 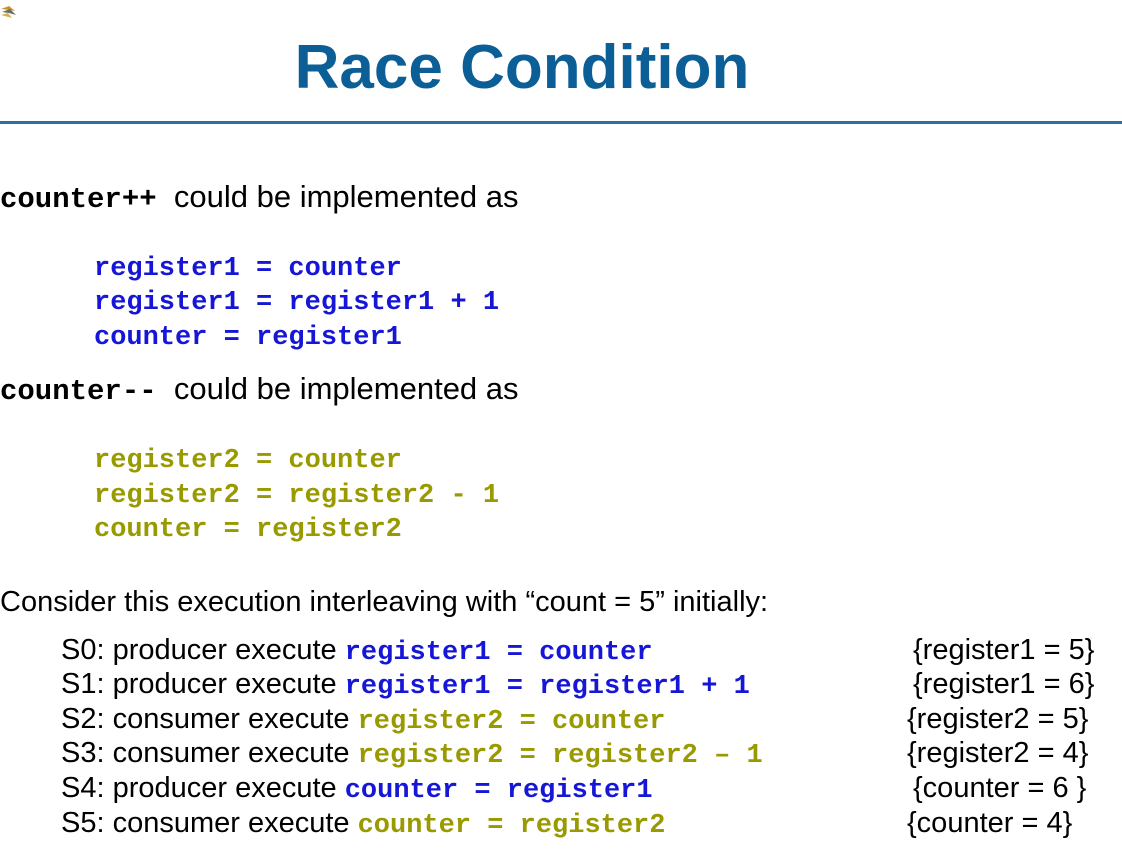 I want to click on step-code: register1 = counter, so click(x=498, y=653).